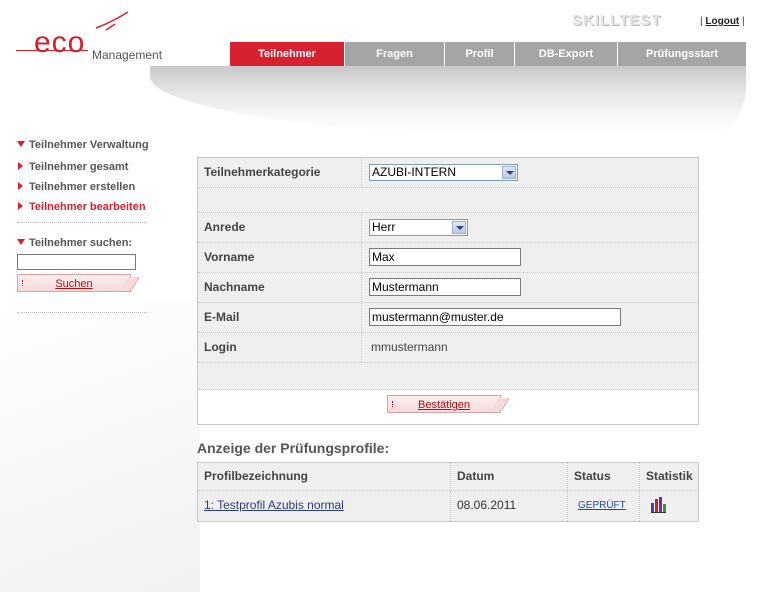 The image size is (760, 592). Describe the element at coordinates (395, 54) in the screenshot. I see `tab-fragen: Fragen` at that location.